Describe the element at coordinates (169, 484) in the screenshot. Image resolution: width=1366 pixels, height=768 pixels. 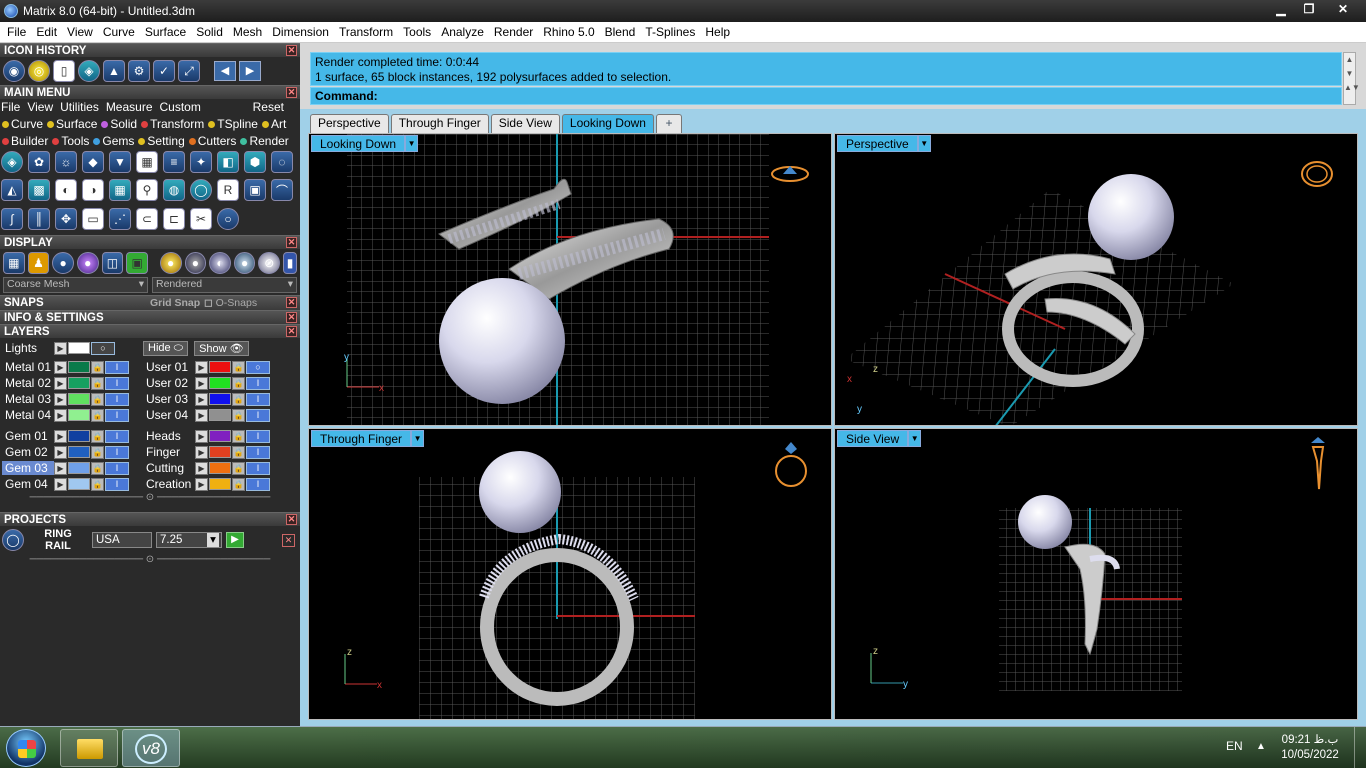
I see `layer-name: Creation` at that location.